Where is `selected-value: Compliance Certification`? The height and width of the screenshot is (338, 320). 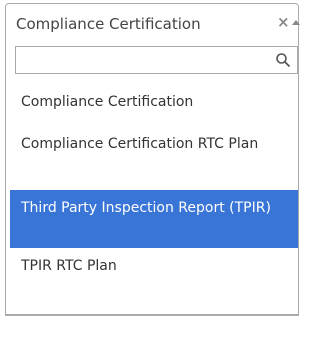
selected-value: Compliance Certification is located at coordinates (108, 24).